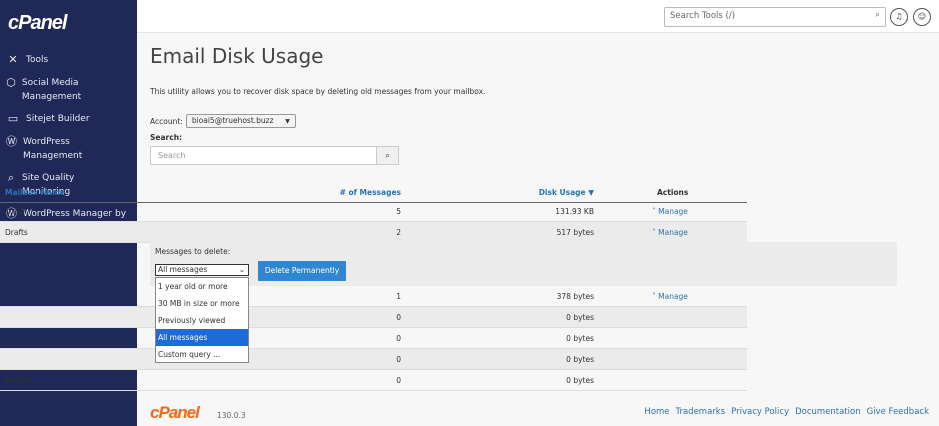 The image size is (939, 426). What do you see at coordinates (828, 412) in the screenshot?
I see `footer-link-documentation: Documentation` at bounding box center [828, 412].